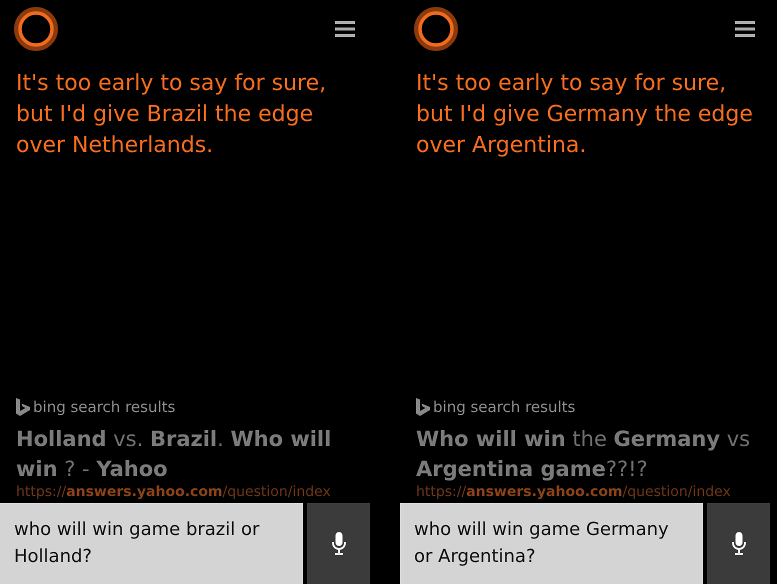  I want to click on result-title: Who will win the Germany vs Argentina game??!?, so click(591, 454).